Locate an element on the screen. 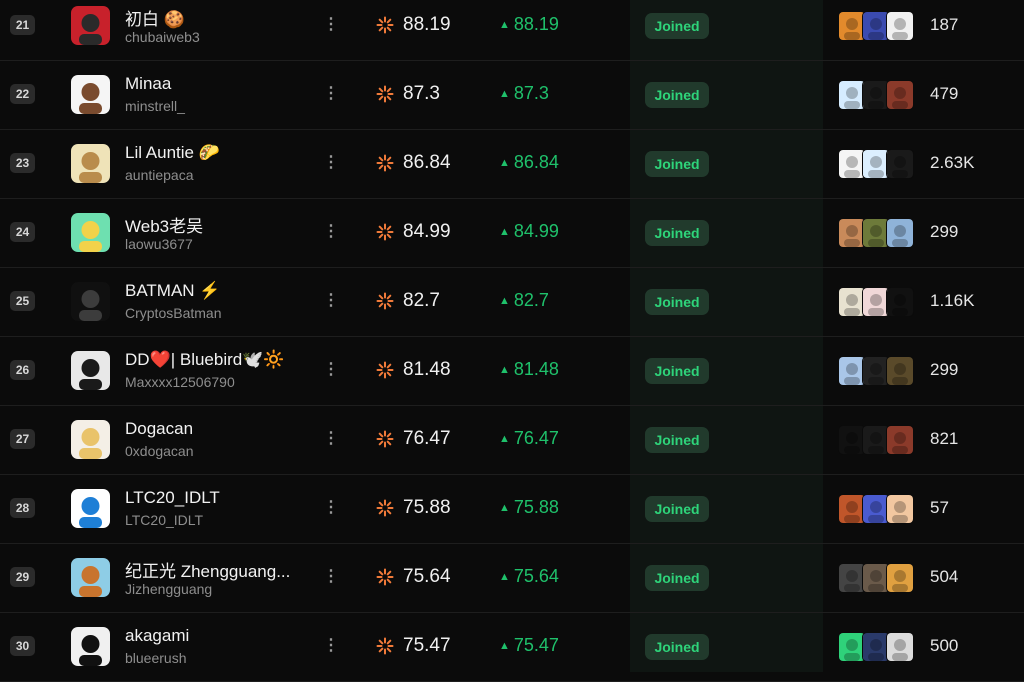  user-handle: auntiepaca is located at coordinates (159, 175).